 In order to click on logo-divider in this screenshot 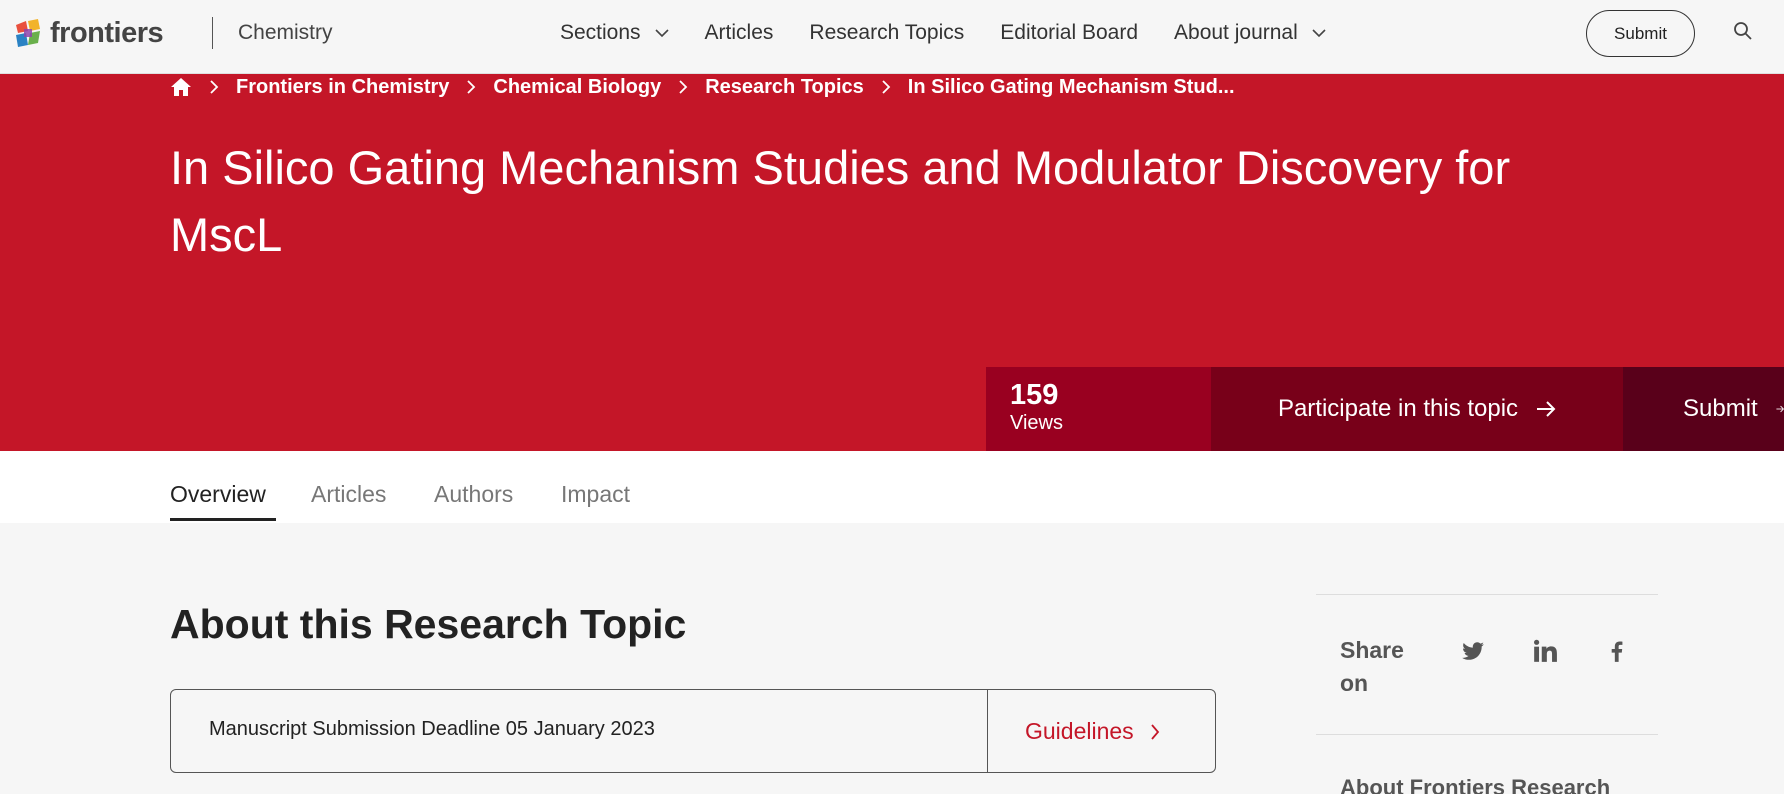, I will do `click(212, 33)`.